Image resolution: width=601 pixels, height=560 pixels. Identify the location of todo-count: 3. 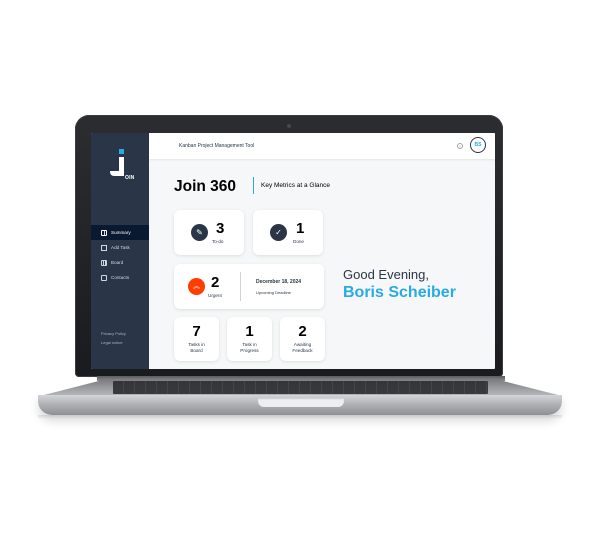
(220, 228).